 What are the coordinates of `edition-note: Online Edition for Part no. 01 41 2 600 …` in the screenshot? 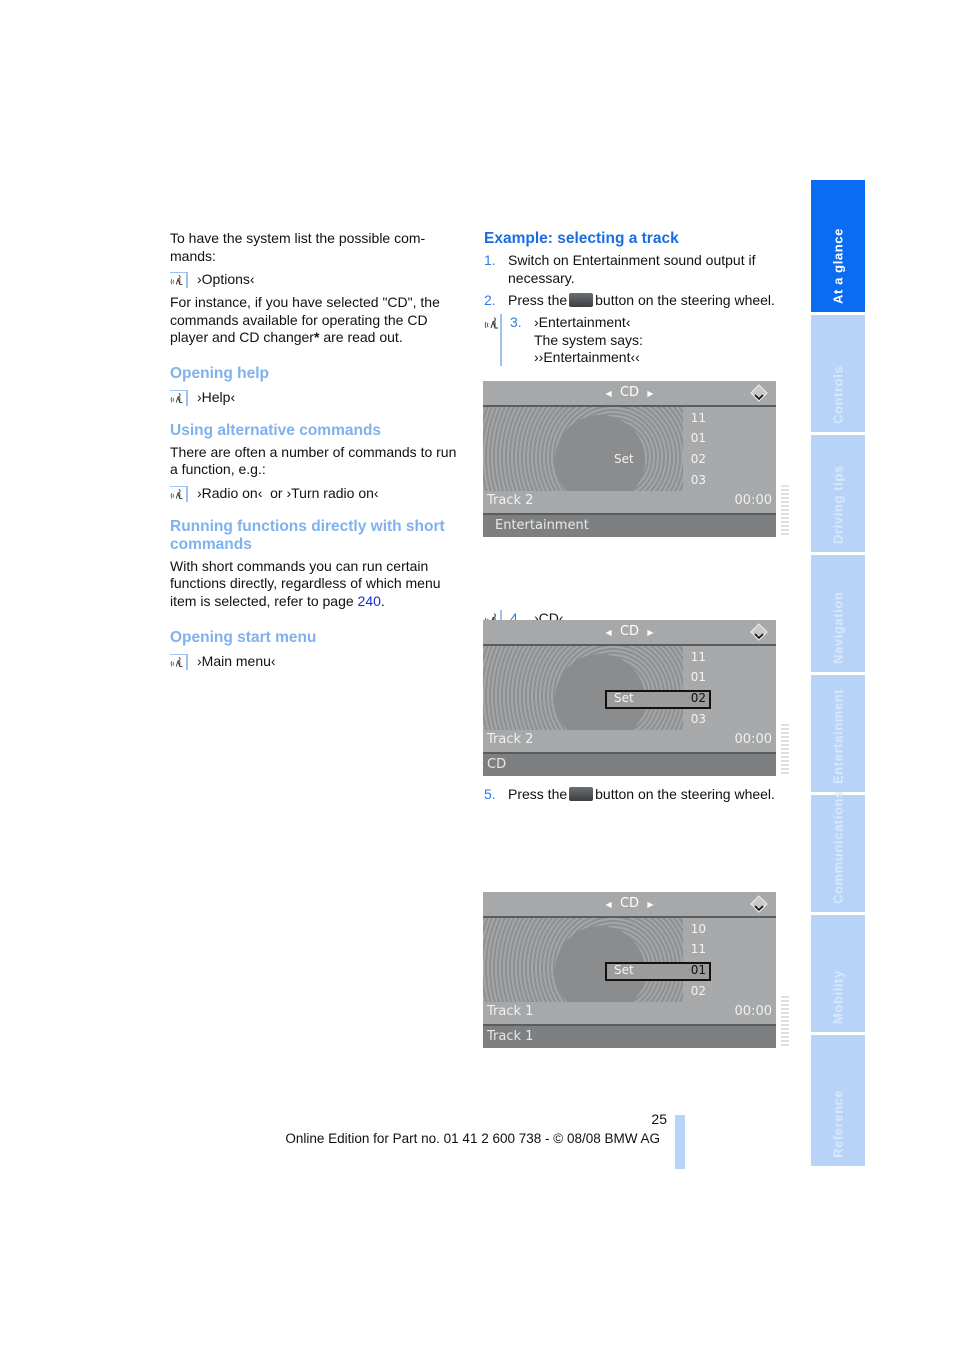 It's located at (472, 1138).